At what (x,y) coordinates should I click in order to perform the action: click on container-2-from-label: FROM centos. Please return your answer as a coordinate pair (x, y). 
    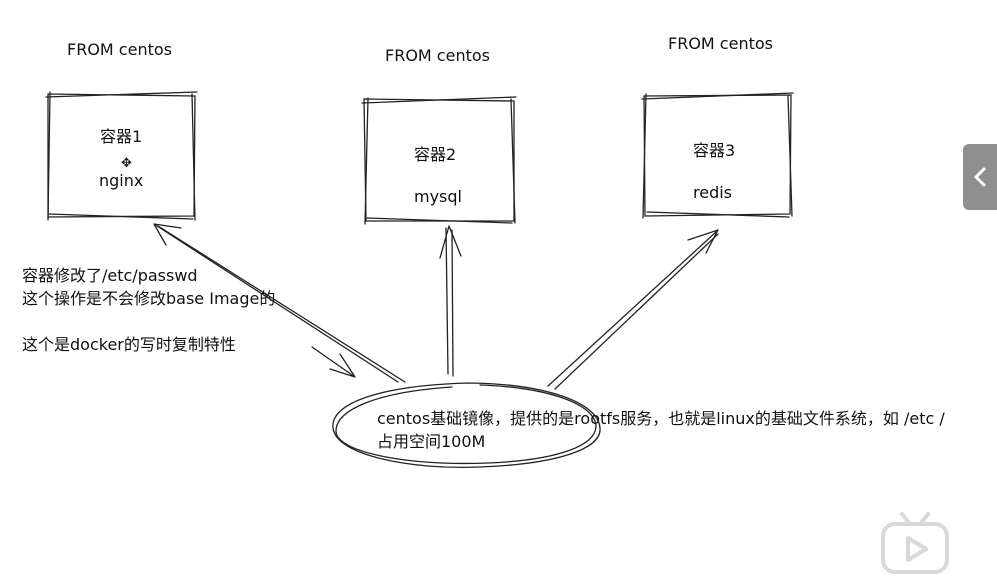
    Looking at the image, I should click on (437, 55).